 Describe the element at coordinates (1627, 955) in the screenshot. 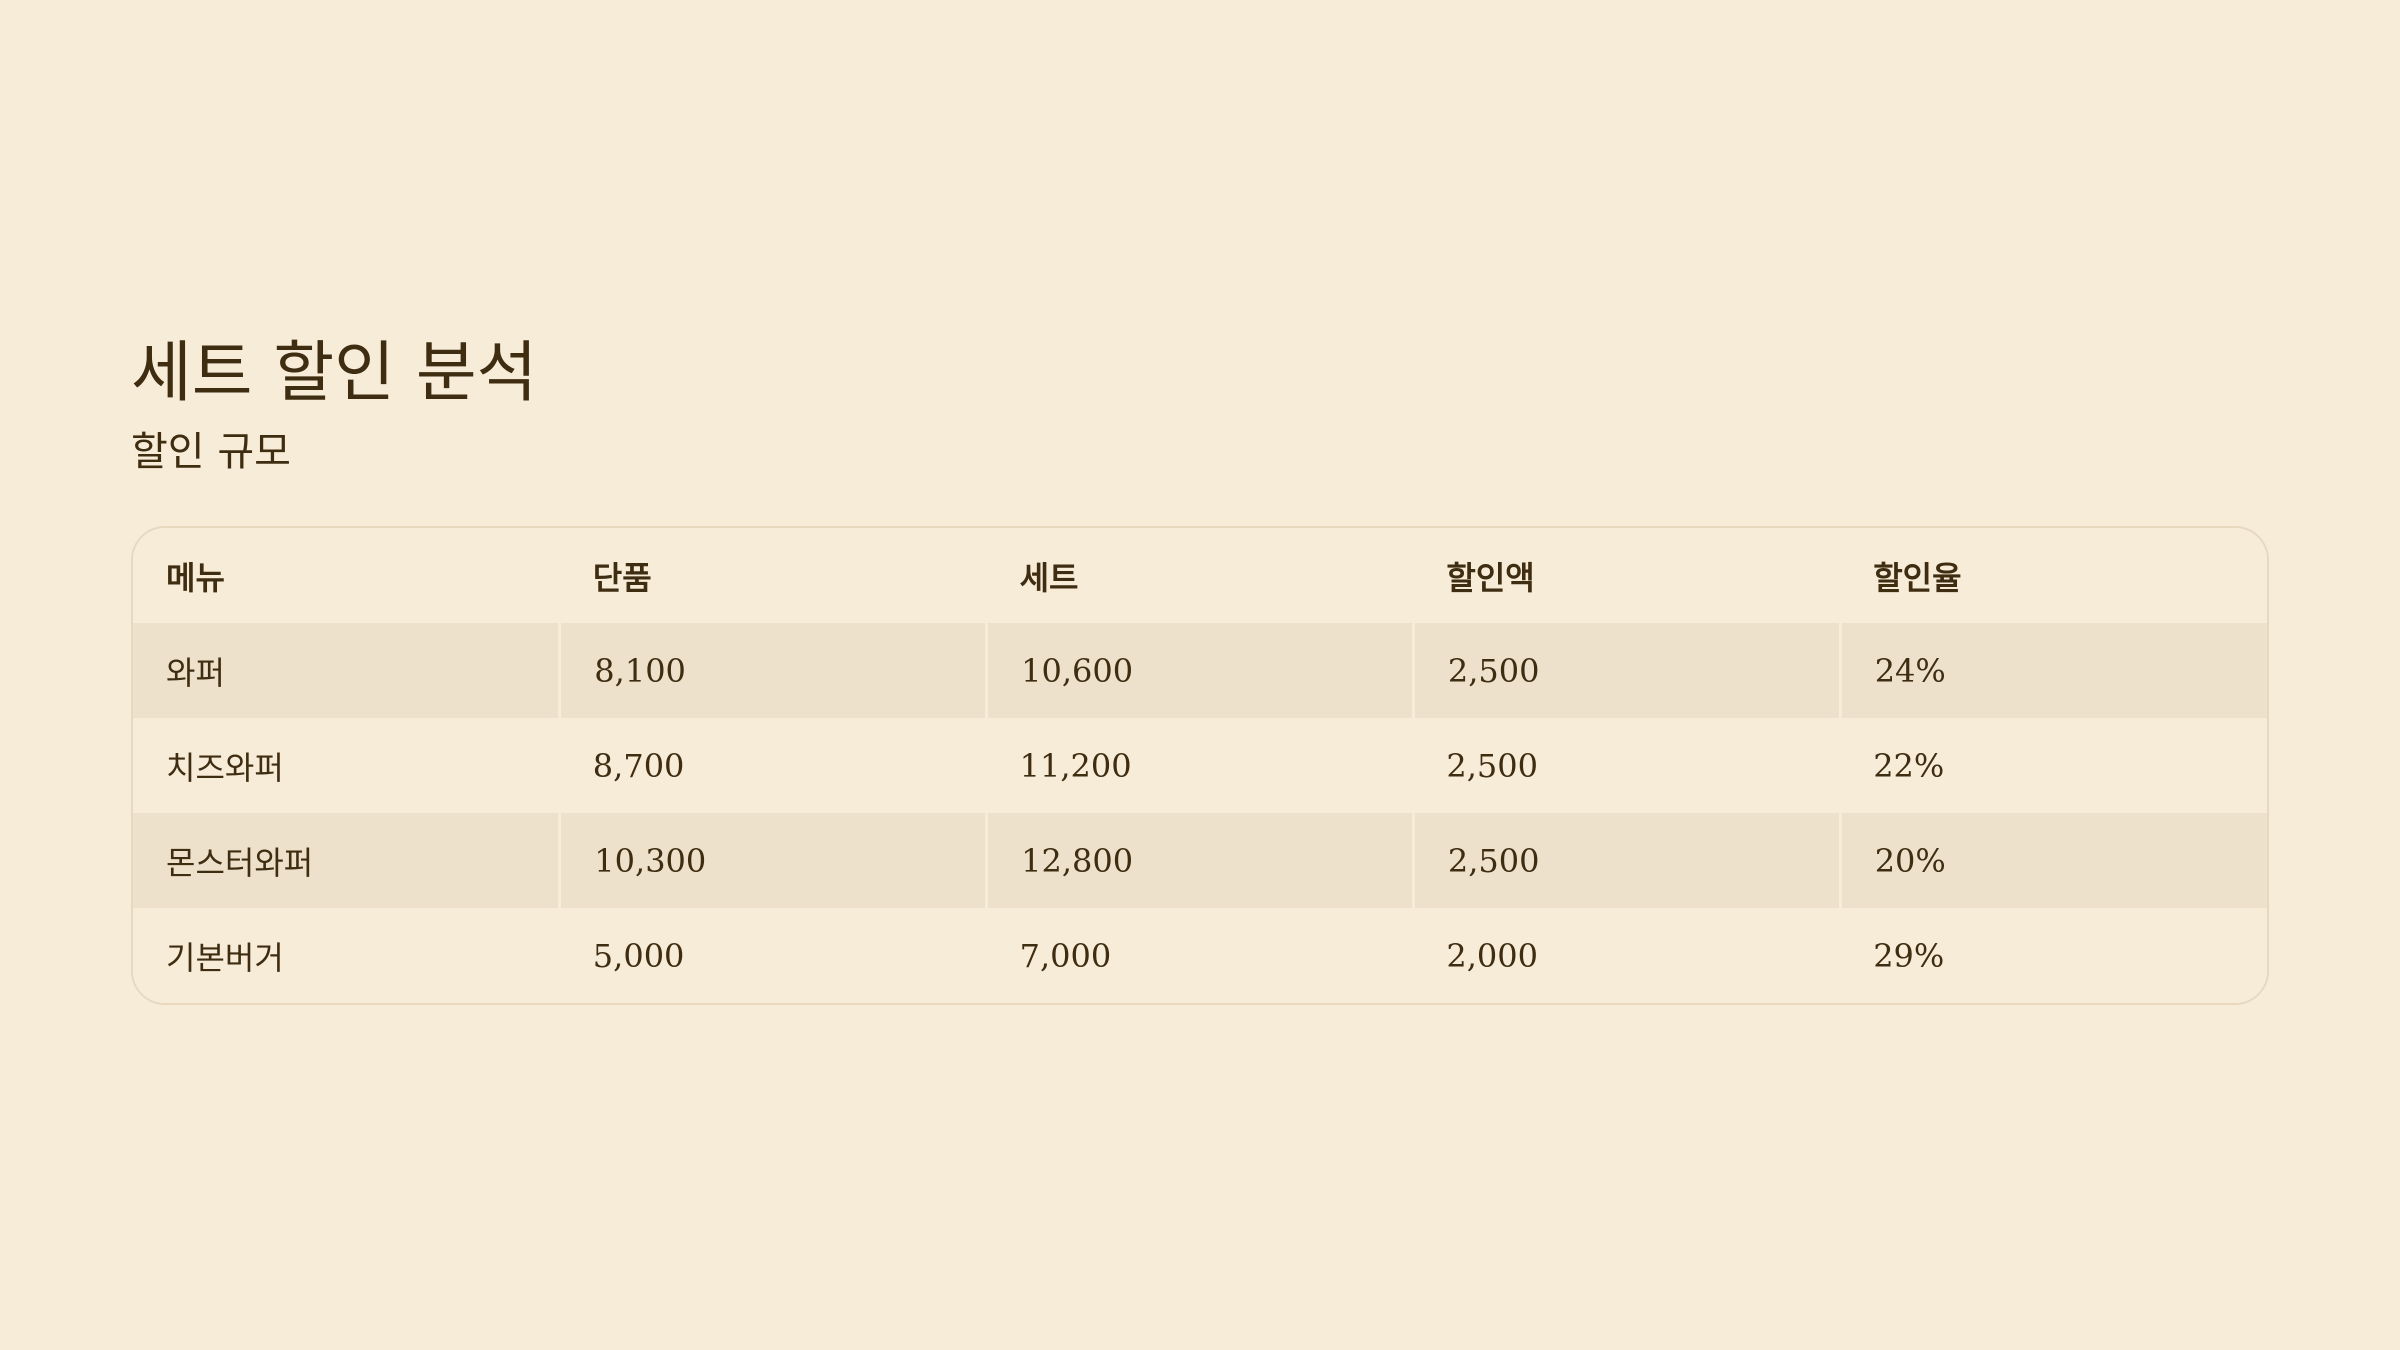

I see `cell-discount-amount: 2,000` at that location.